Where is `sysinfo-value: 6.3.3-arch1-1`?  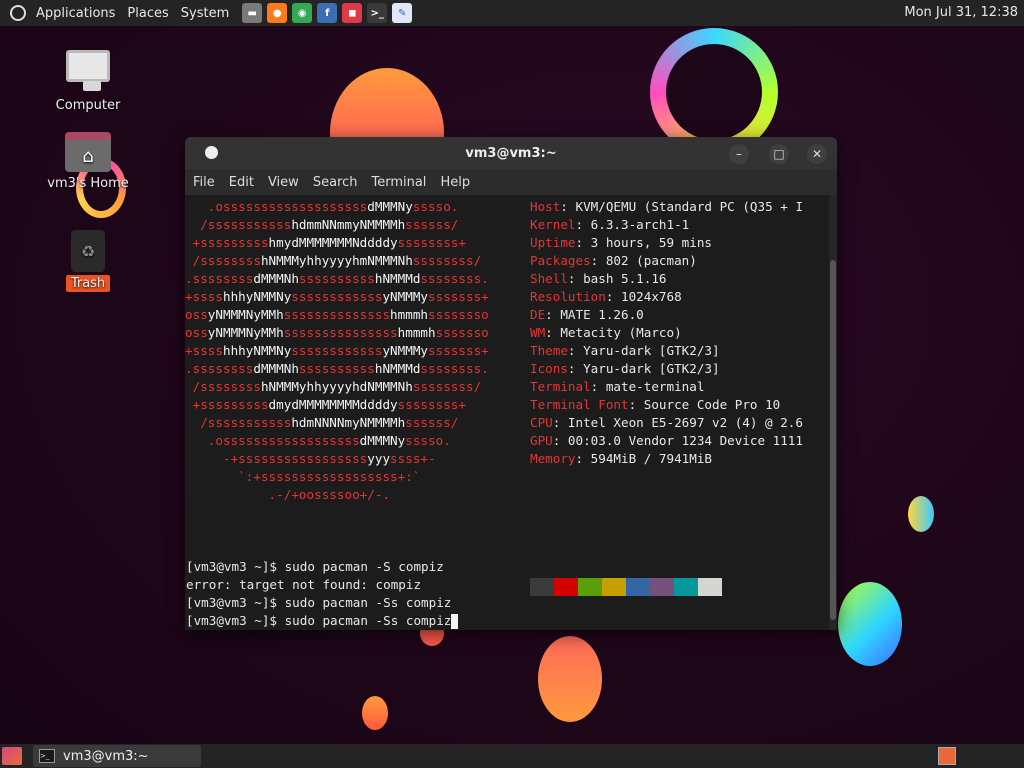
sysinfo-value: 6.3.3-arch1-1 is located at coordinates (640, 224).